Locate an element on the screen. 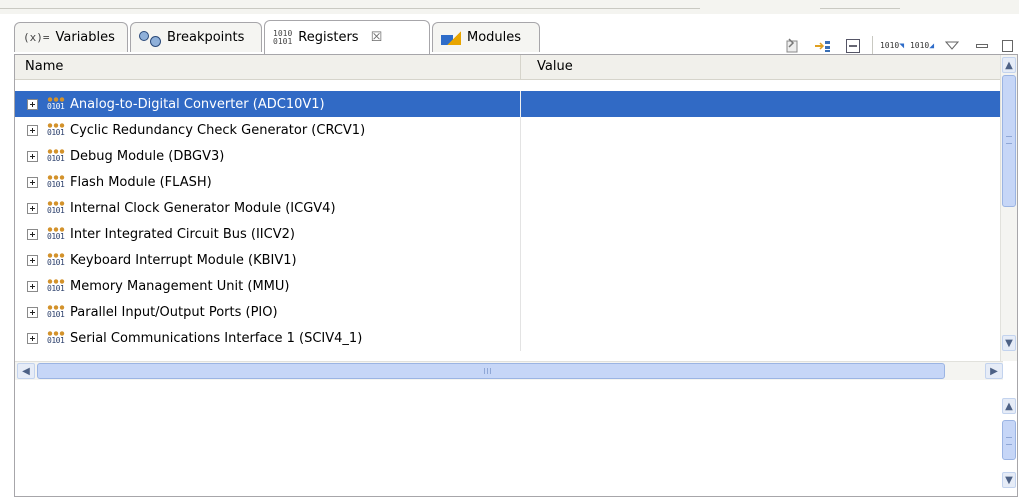 The image size is (1019, 498). table-row: 0101 Flash Module (FLASH) is located at coordinates (509, 182).